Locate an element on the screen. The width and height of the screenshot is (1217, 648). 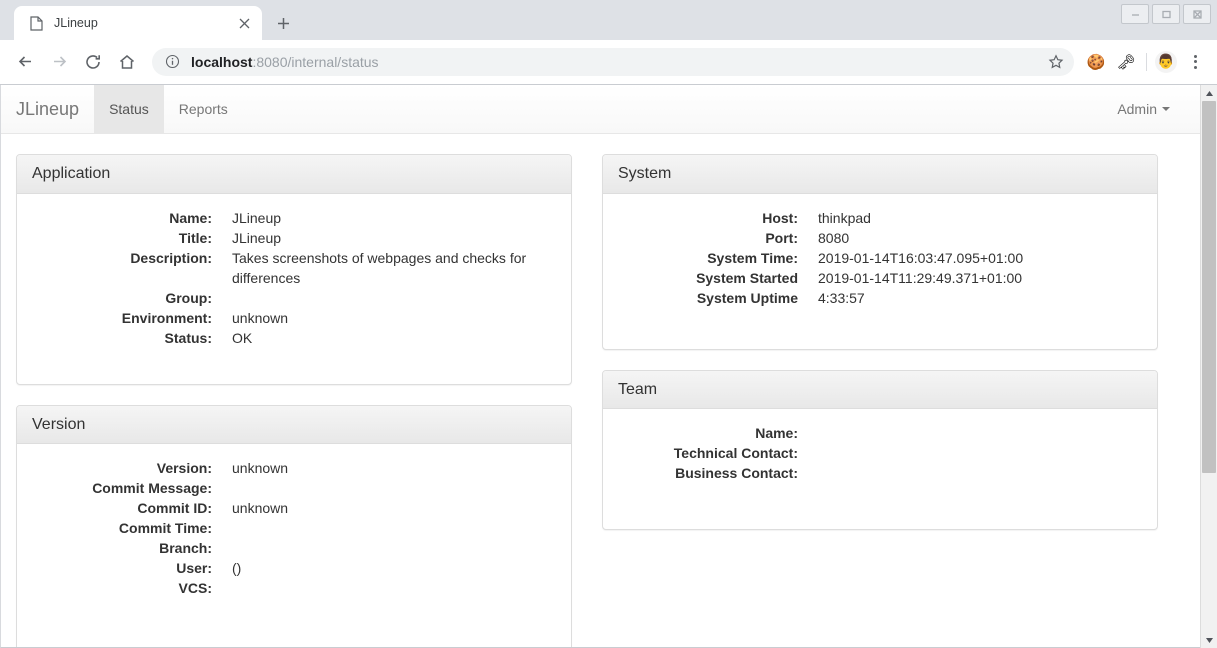
maximize-icon is located at coordinates (1166, 14).